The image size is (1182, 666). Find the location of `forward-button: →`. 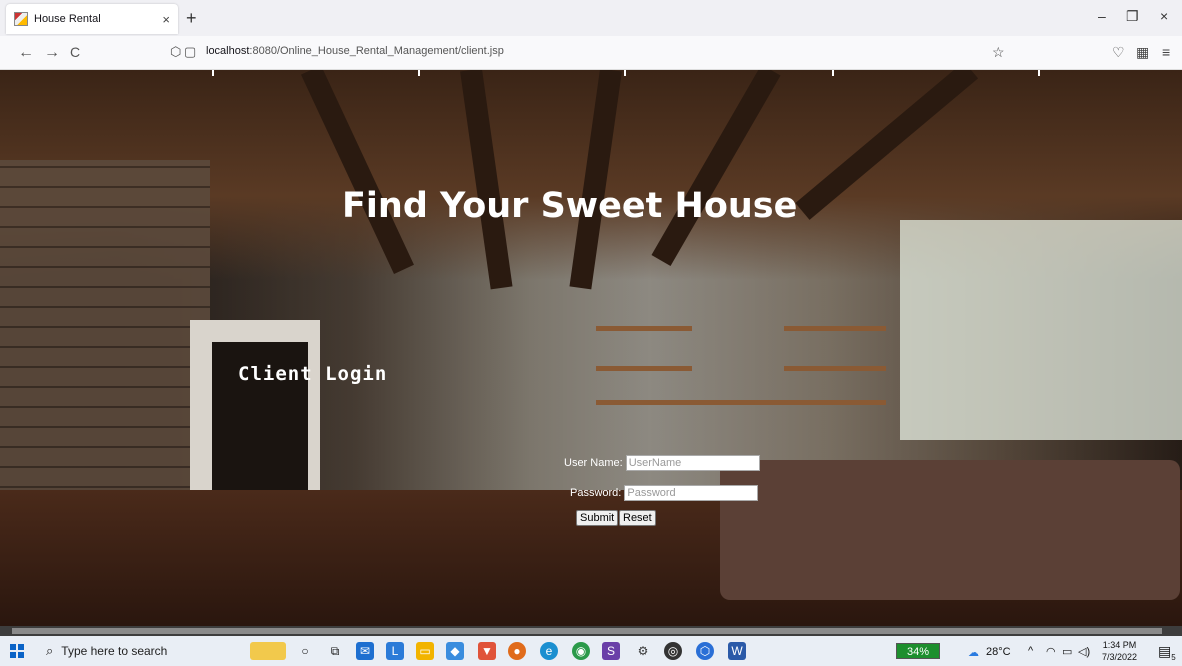

forward-button: → is located at coordinates (52, 53).